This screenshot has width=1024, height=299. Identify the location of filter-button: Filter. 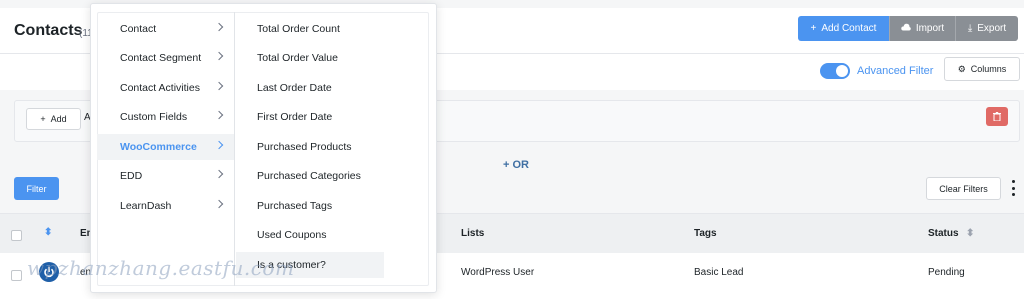
(36, 188).